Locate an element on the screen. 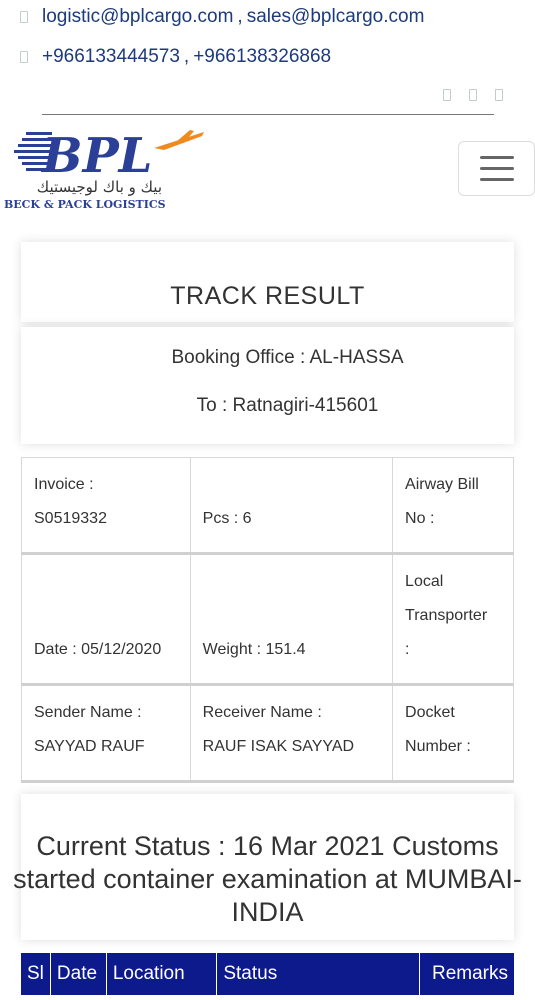  receiver-cell: Receiver Name : RAUF ISAK SAYYAD is located at coordinates (291, 733).